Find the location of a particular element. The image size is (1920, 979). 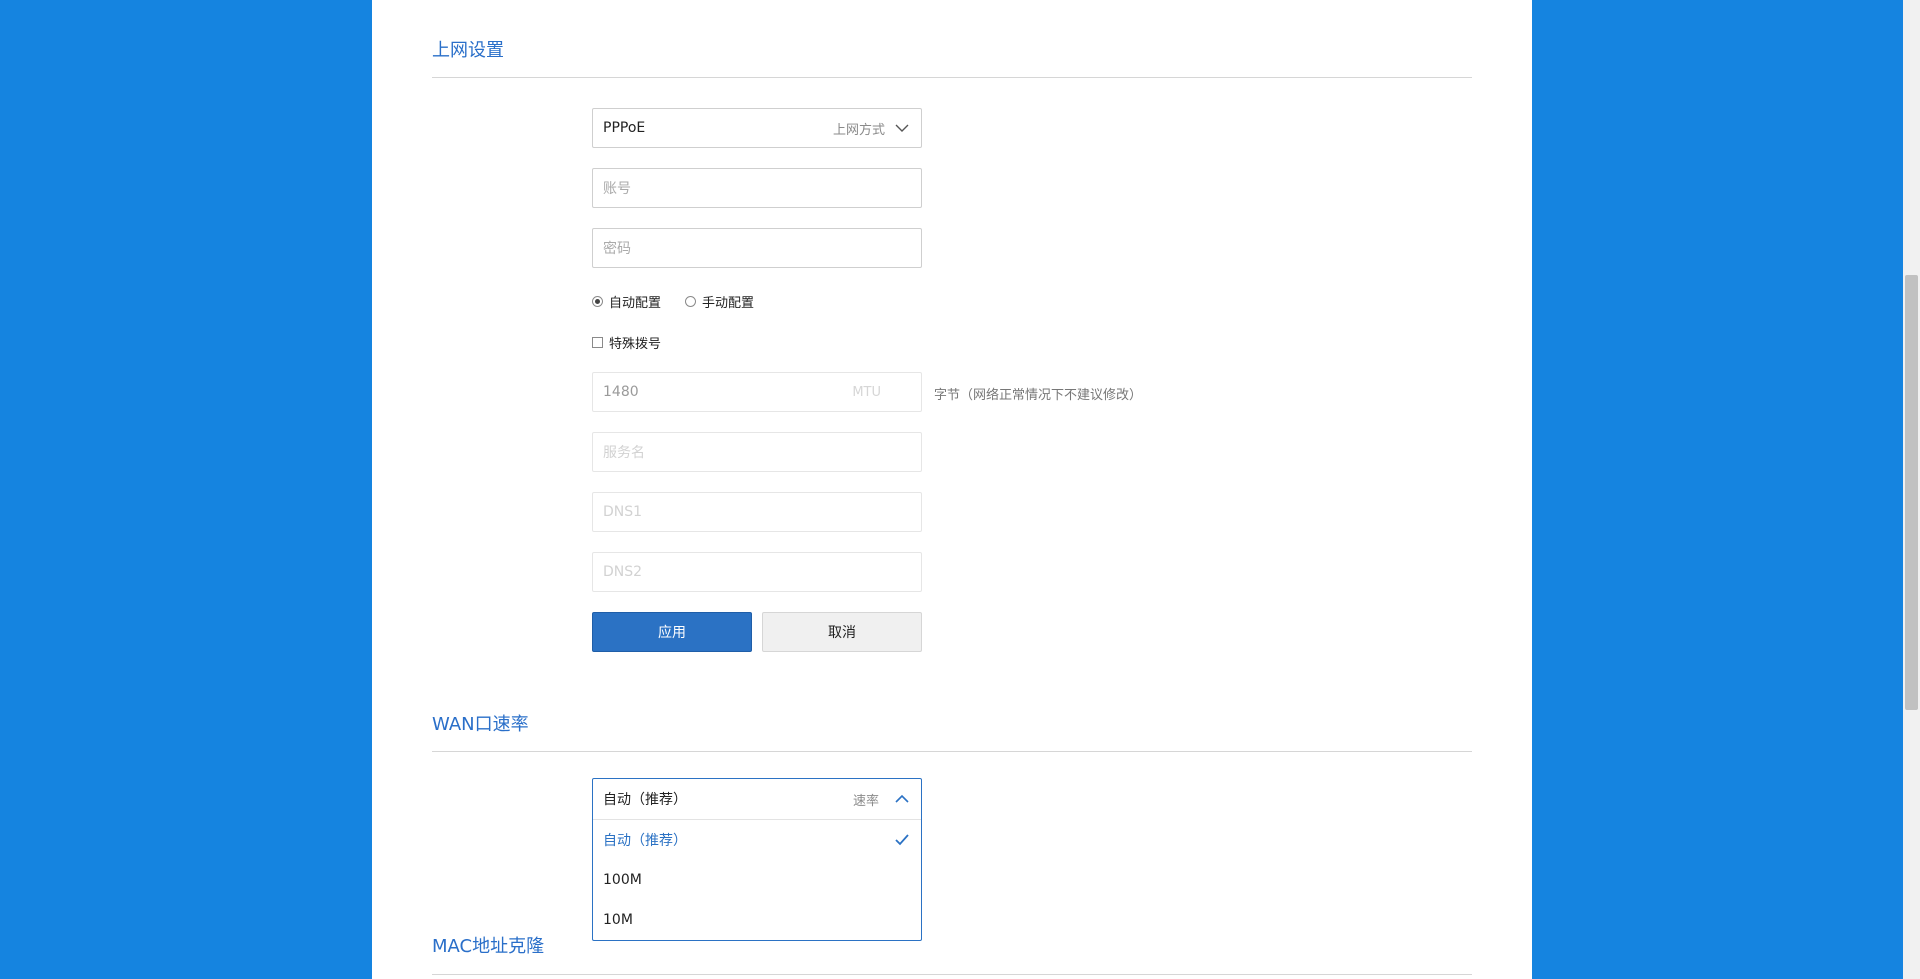

vertical-scrollbar is located at coordinates (1911, 489).